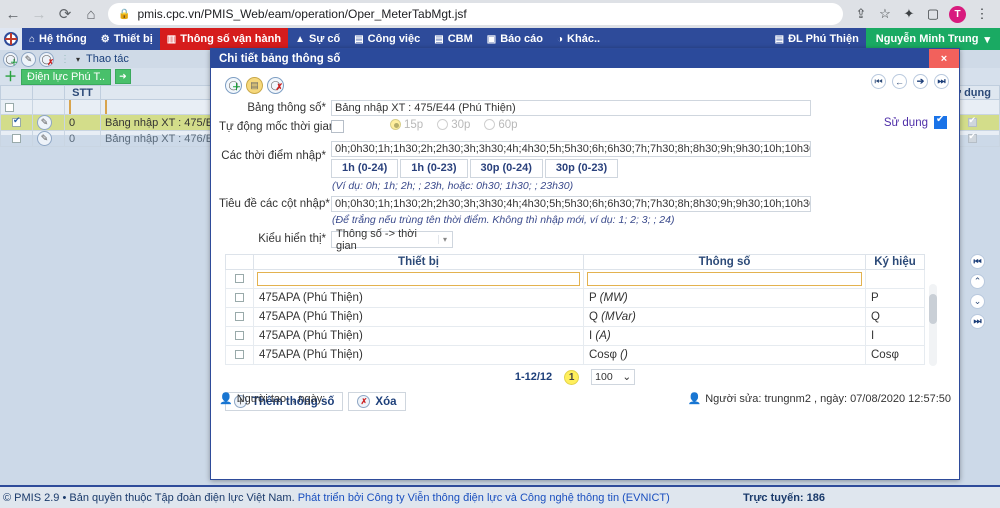  I want to click on back-arrow-icon: ←, so click(13, 14).